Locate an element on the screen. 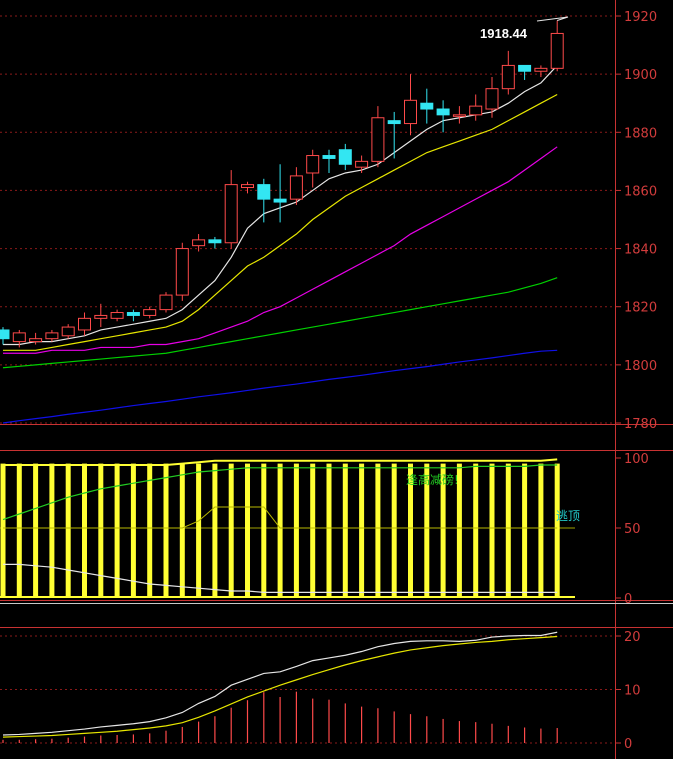 The image size is (673, 759). tick-label-price: 1920 is located at coordinates (640, 17).